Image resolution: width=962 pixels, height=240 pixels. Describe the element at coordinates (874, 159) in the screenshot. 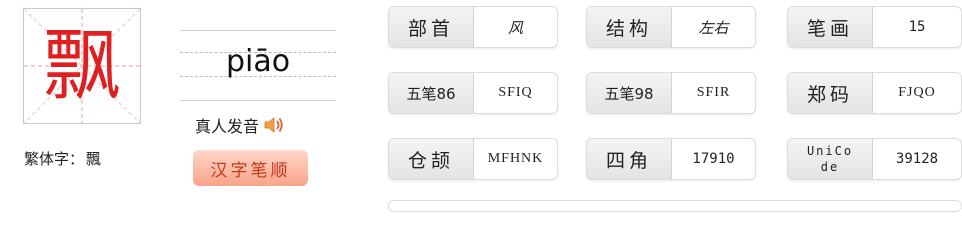

I see `unicode-cell: UniCo de 39128` at that location.